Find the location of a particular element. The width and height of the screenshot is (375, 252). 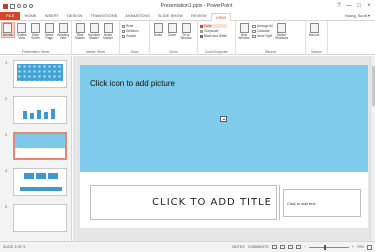

normal-view-status-icon is located at coordinates (274, 247).